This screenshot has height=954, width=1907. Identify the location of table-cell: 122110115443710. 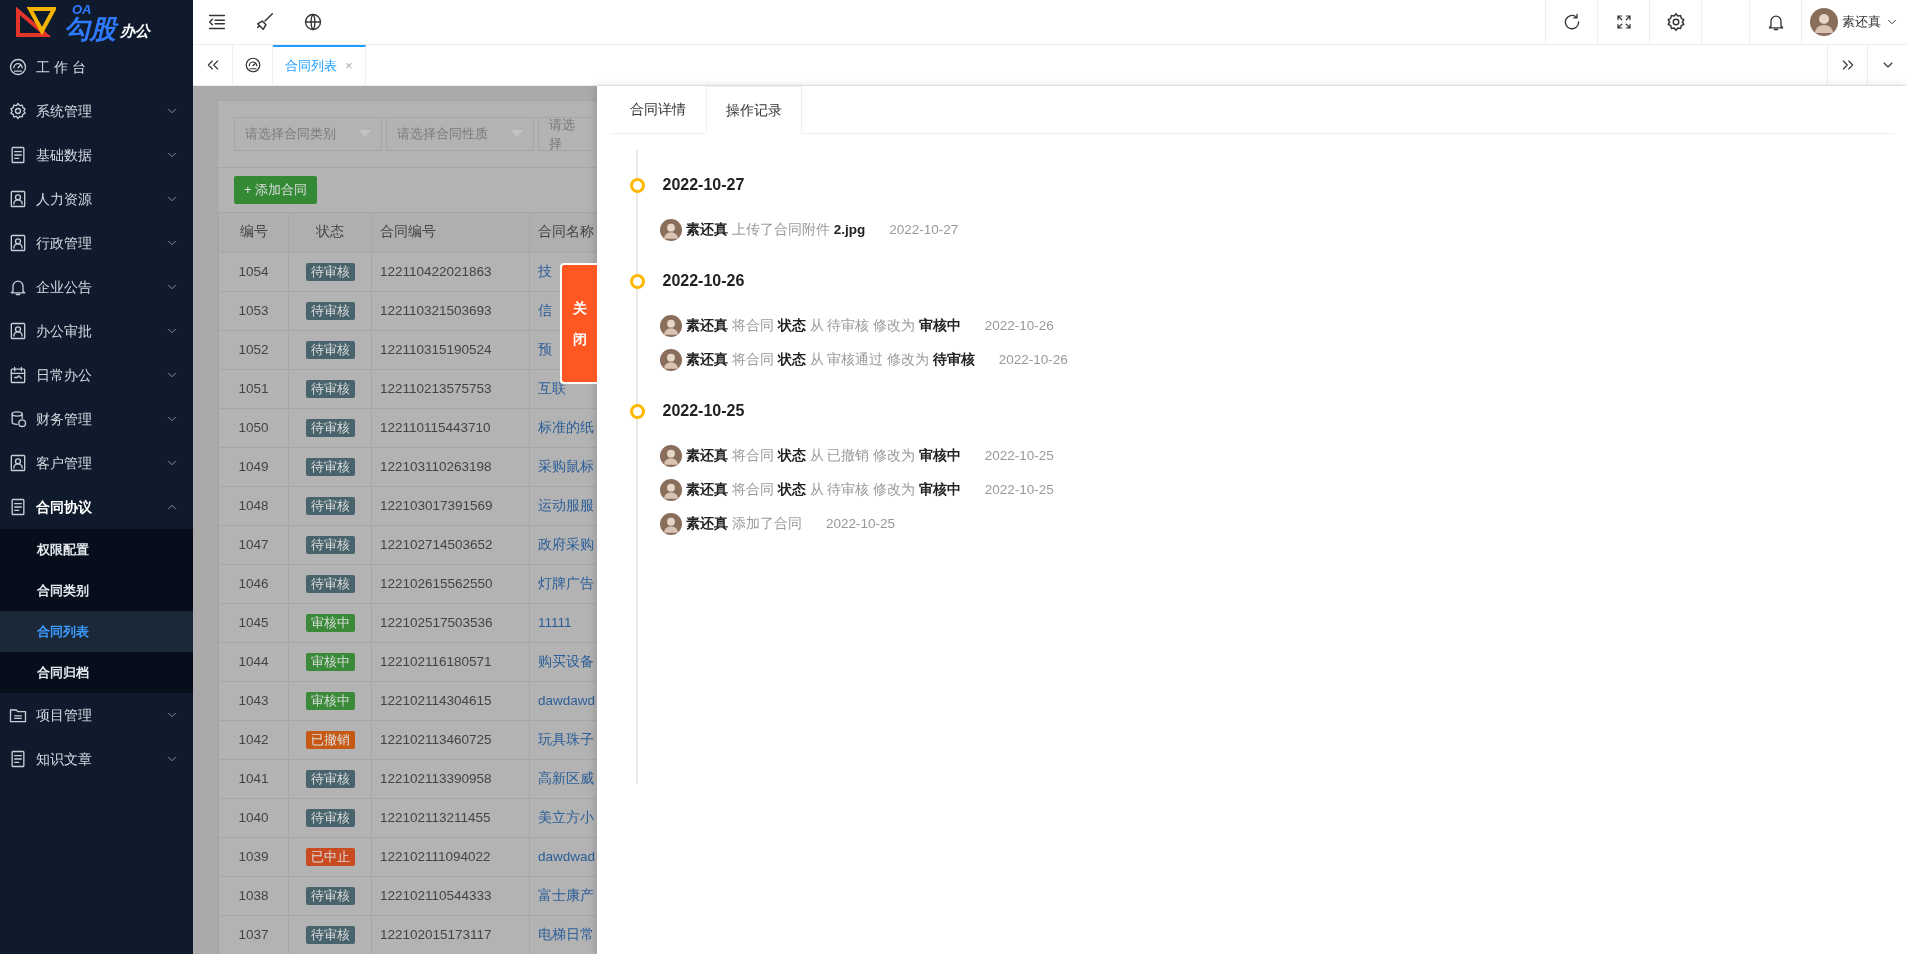
(450, 428).